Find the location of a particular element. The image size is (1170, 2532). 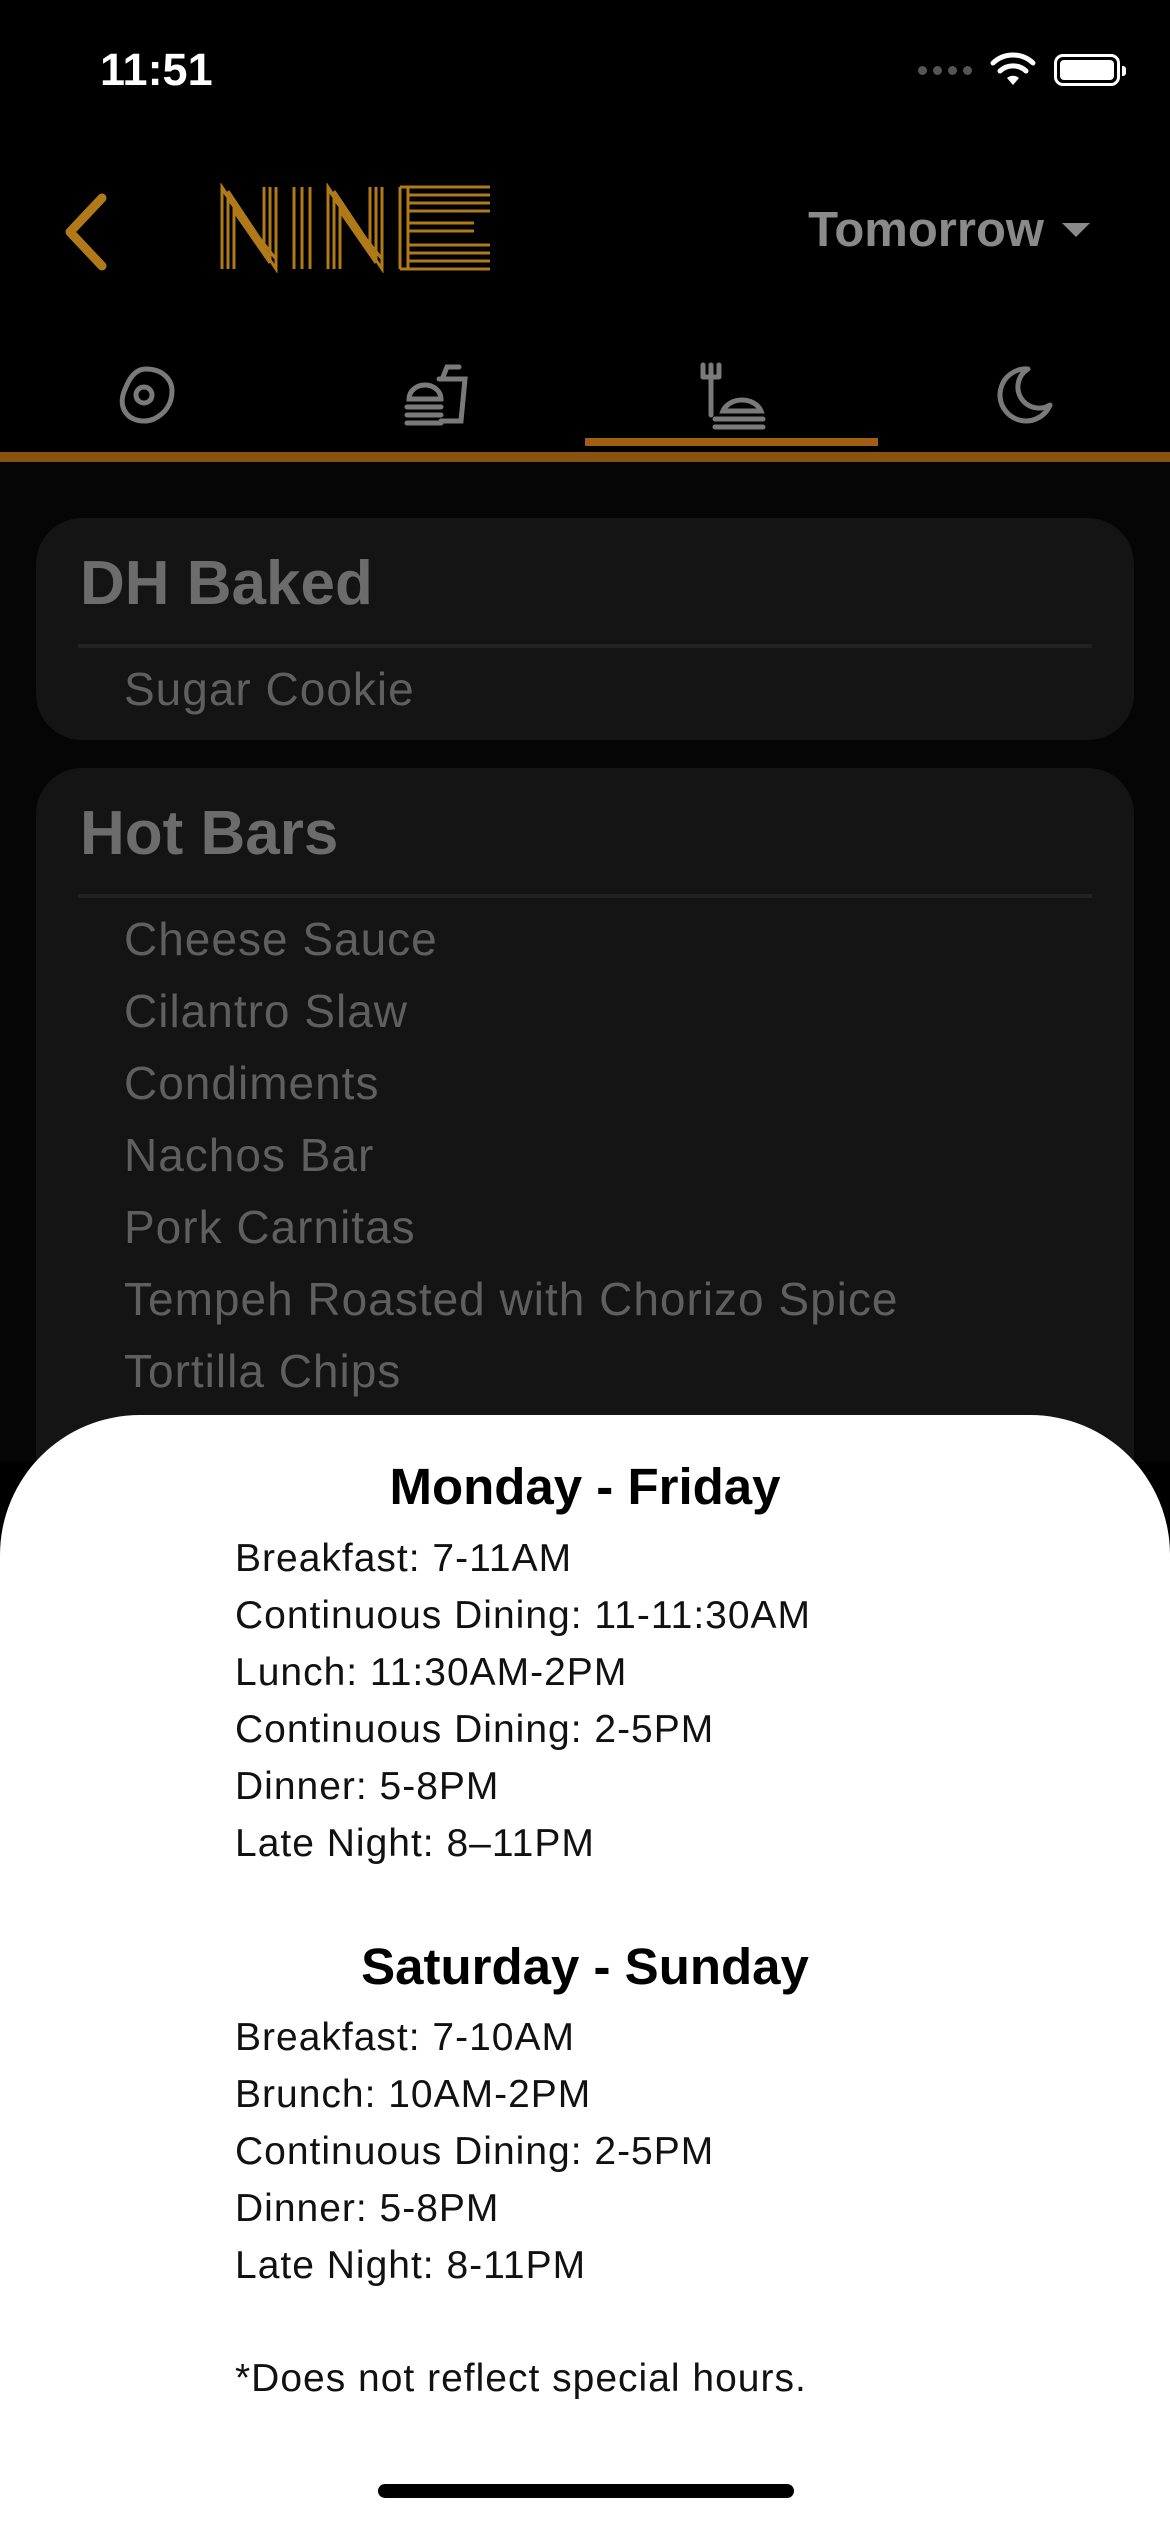

menu-item: Tortilla Chips is located at coordinates (262, 1371).